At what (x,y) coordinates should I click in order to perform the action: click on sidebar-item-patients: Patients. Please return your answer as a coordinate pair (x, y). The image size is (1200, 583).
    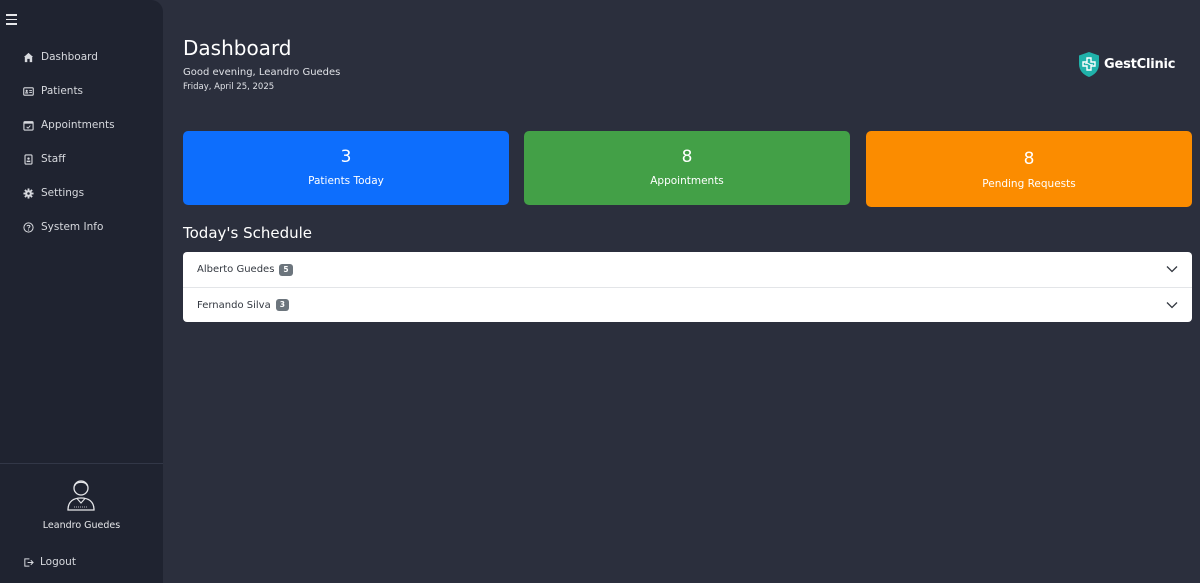
    Looking at the image, I should click on (81, 91).